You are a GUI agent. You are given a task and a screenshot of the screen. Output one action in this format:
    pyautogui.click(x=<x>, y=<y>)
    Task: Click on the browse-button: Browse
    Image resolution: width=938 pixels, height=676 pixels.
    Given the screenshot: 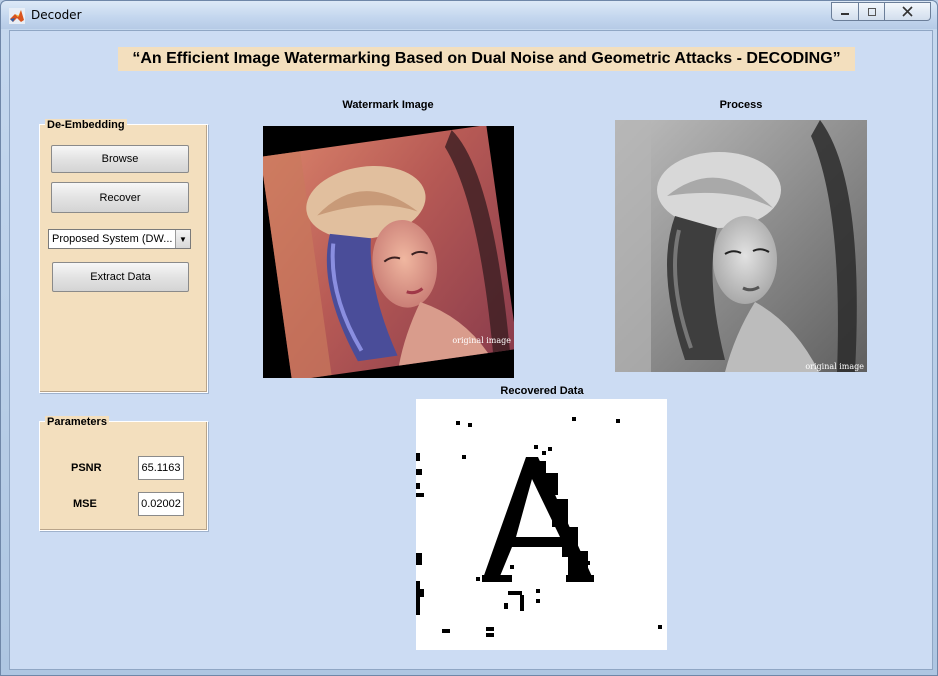 What is the action you would take?
    pyautogui.click(x=120, y=159)
    